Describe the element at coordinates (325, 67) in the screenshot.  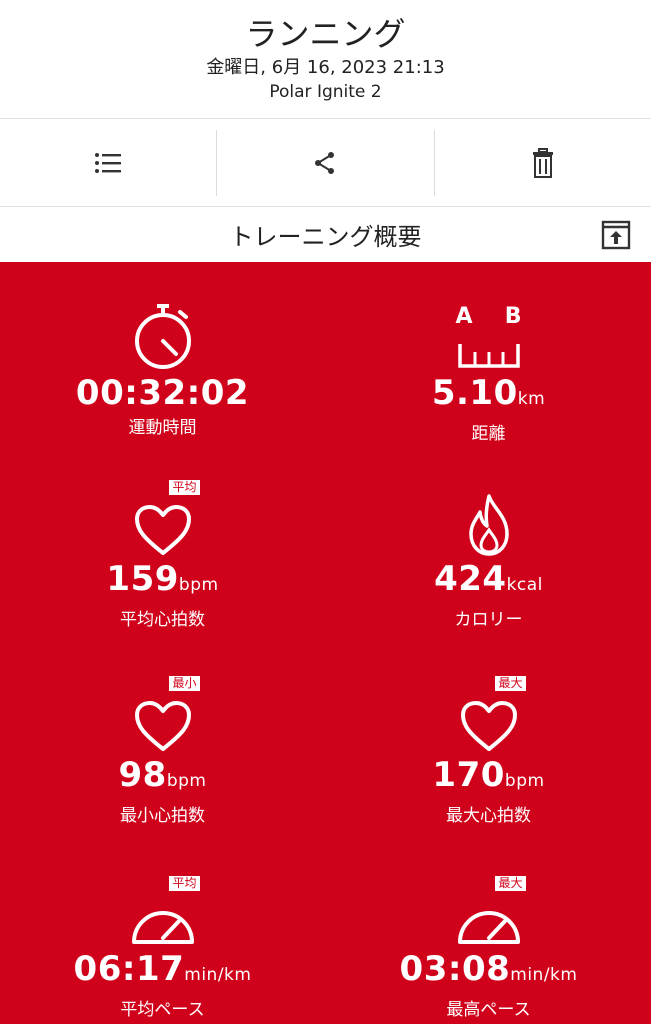
I see `session-date: 金曜日, 6月 16, 2023 21:13` at that location.